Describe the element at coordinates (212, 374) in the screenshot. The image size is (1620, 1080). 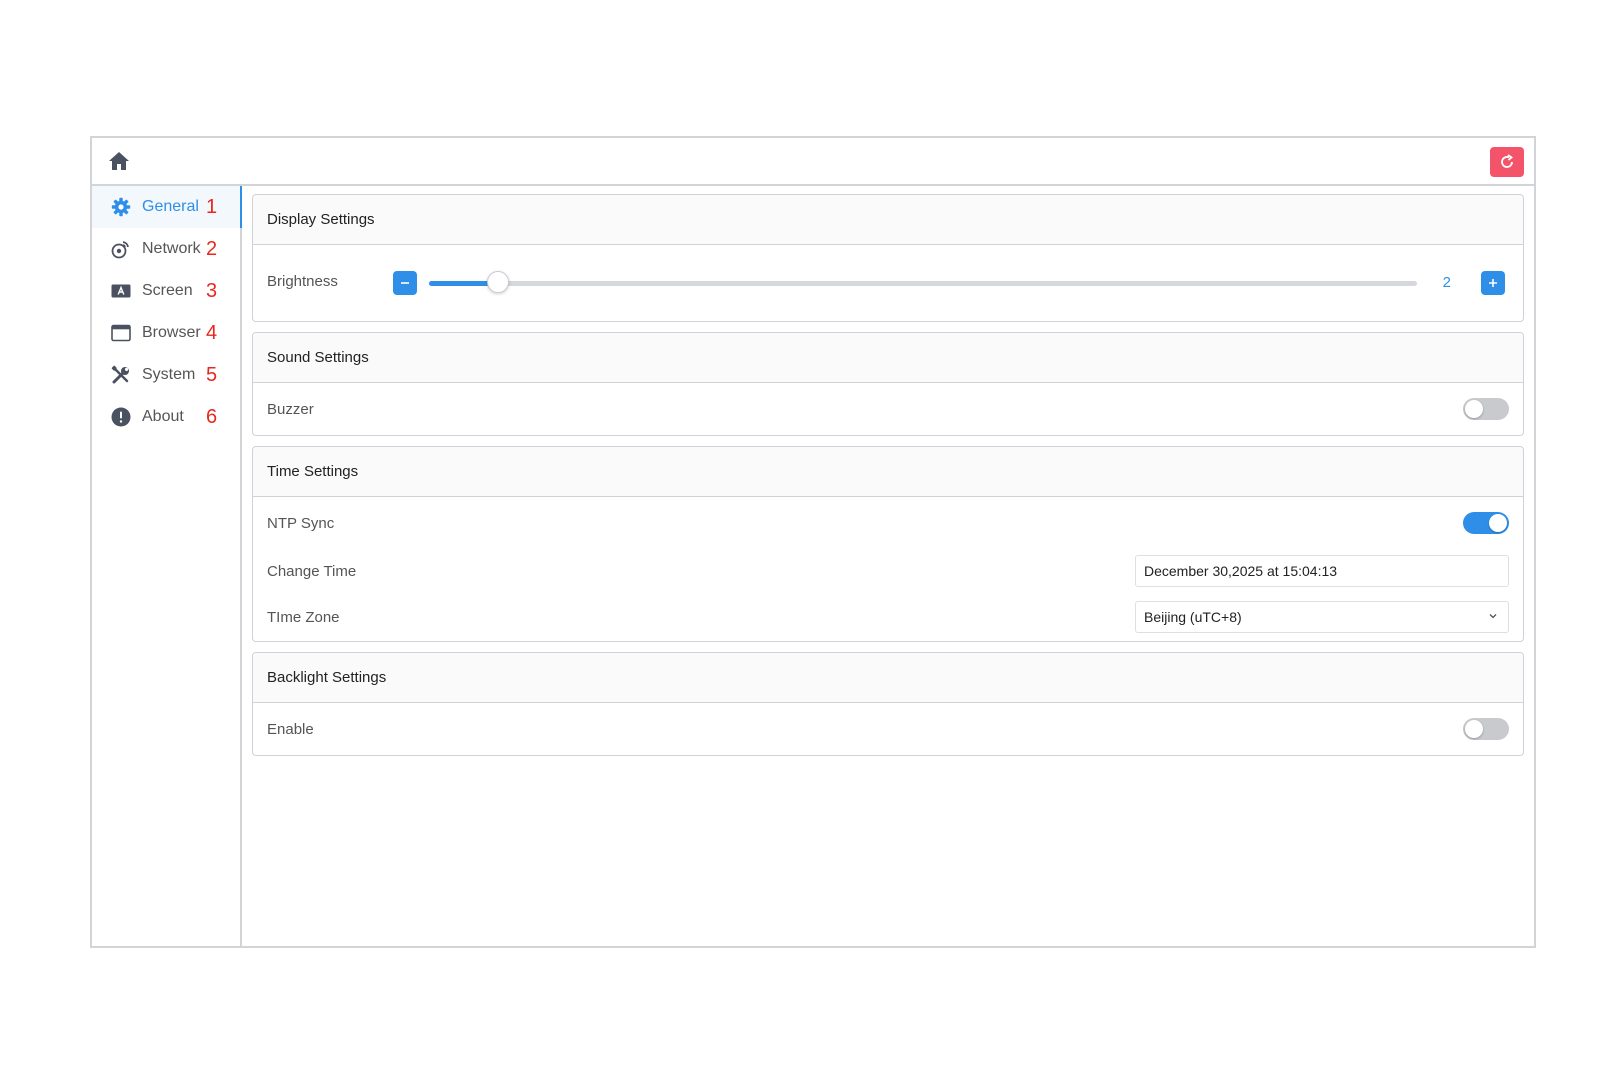
I see `annotation-number: 5` at that location.